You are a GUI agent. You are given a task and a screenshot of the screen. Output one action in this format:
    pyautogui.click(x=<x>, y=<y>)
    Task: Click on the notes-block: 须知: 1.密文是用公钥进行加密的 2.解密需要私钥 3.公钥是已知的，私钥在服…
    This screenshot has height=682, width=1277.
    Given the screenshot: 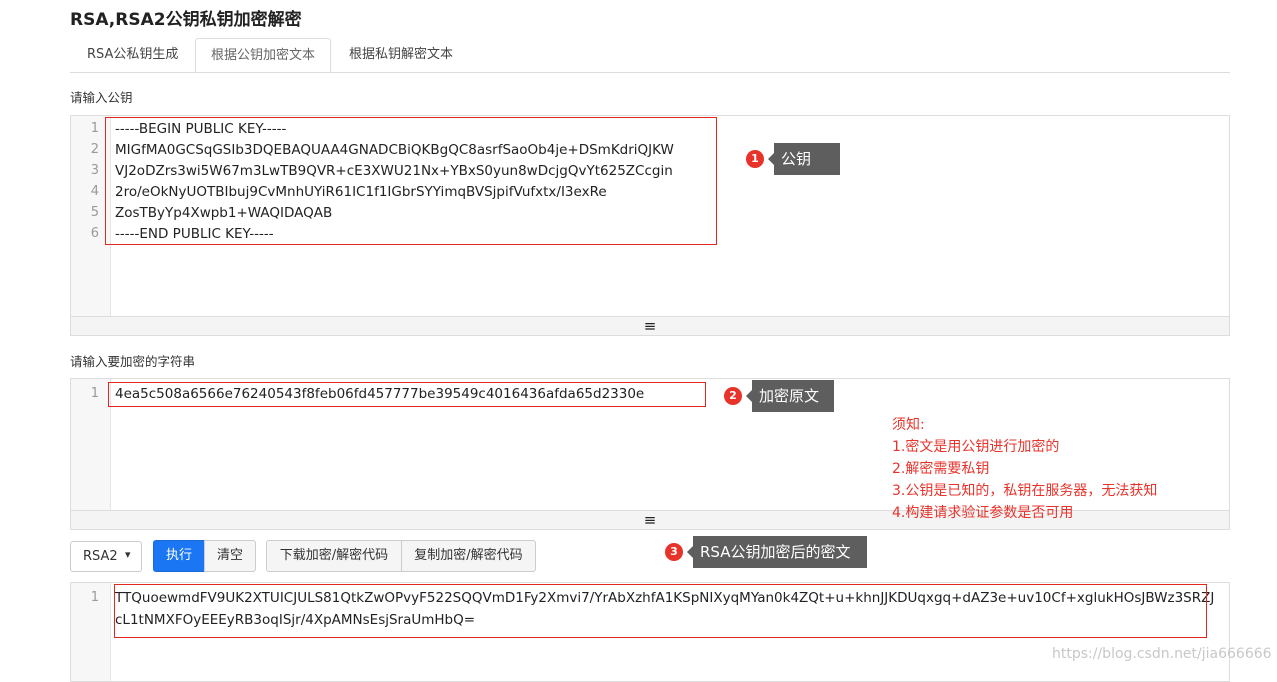 What is the action you would take?
    pyautogui.click(x=1024, y=469)
    